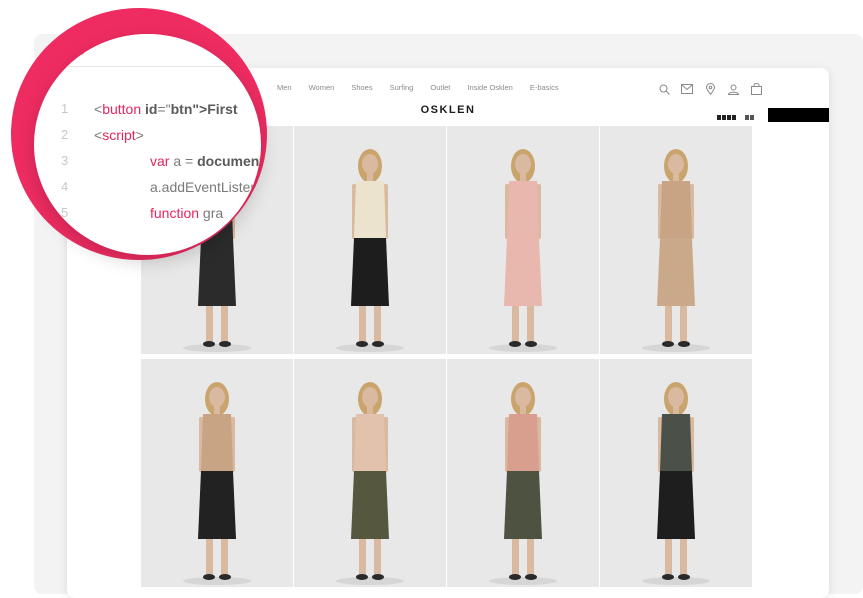 This screenshot has height=598, width=863. I want to click on nav-link-women: Women, so click(322, 87).